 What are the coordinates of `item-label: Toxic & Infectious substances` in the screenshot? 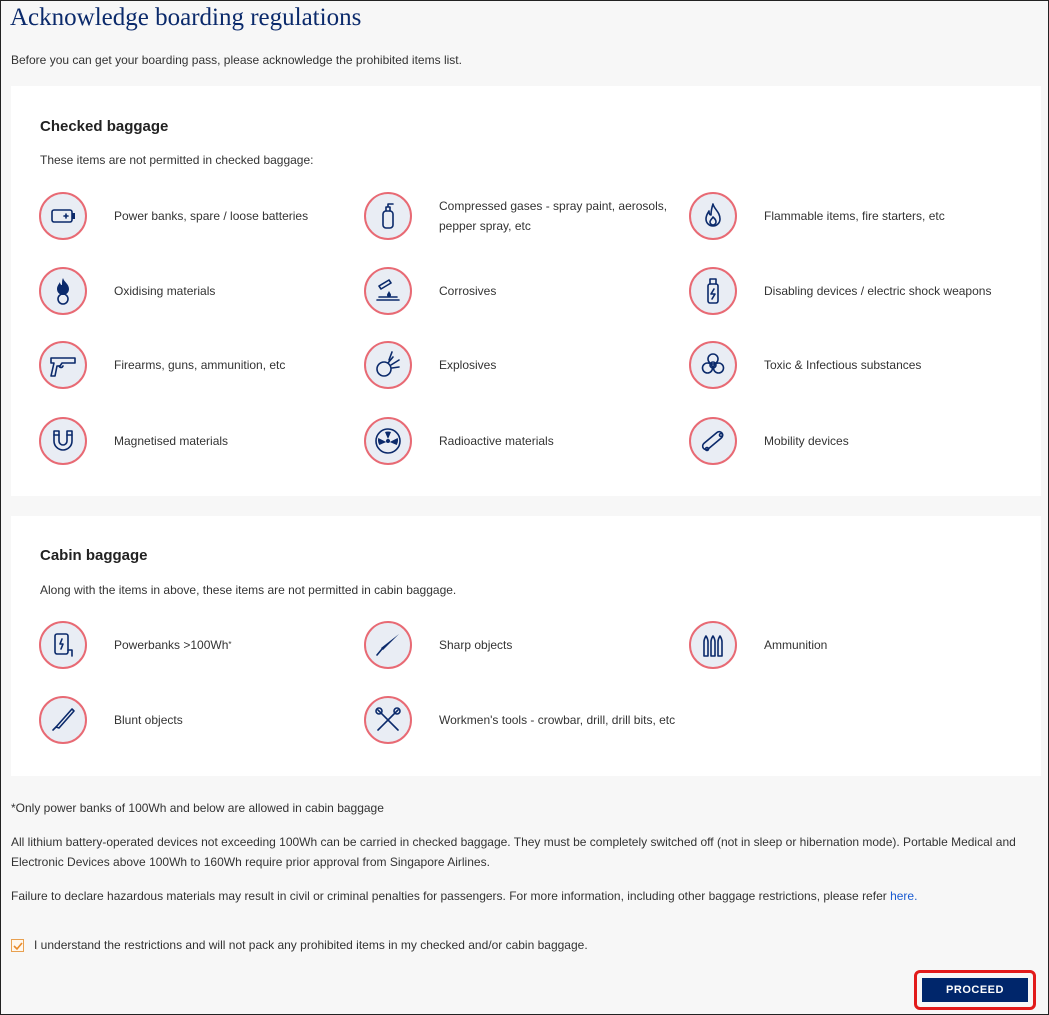 It's located at (843, 365).